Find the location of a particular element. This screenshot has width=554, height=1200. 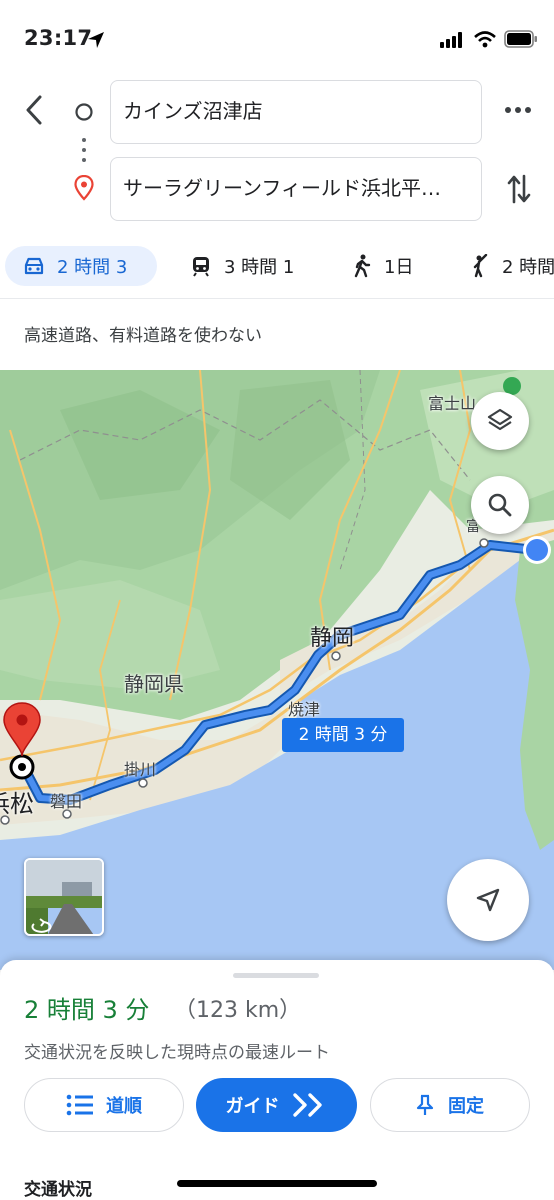

street-view-thumbnail is located at coordinates (64, 897).